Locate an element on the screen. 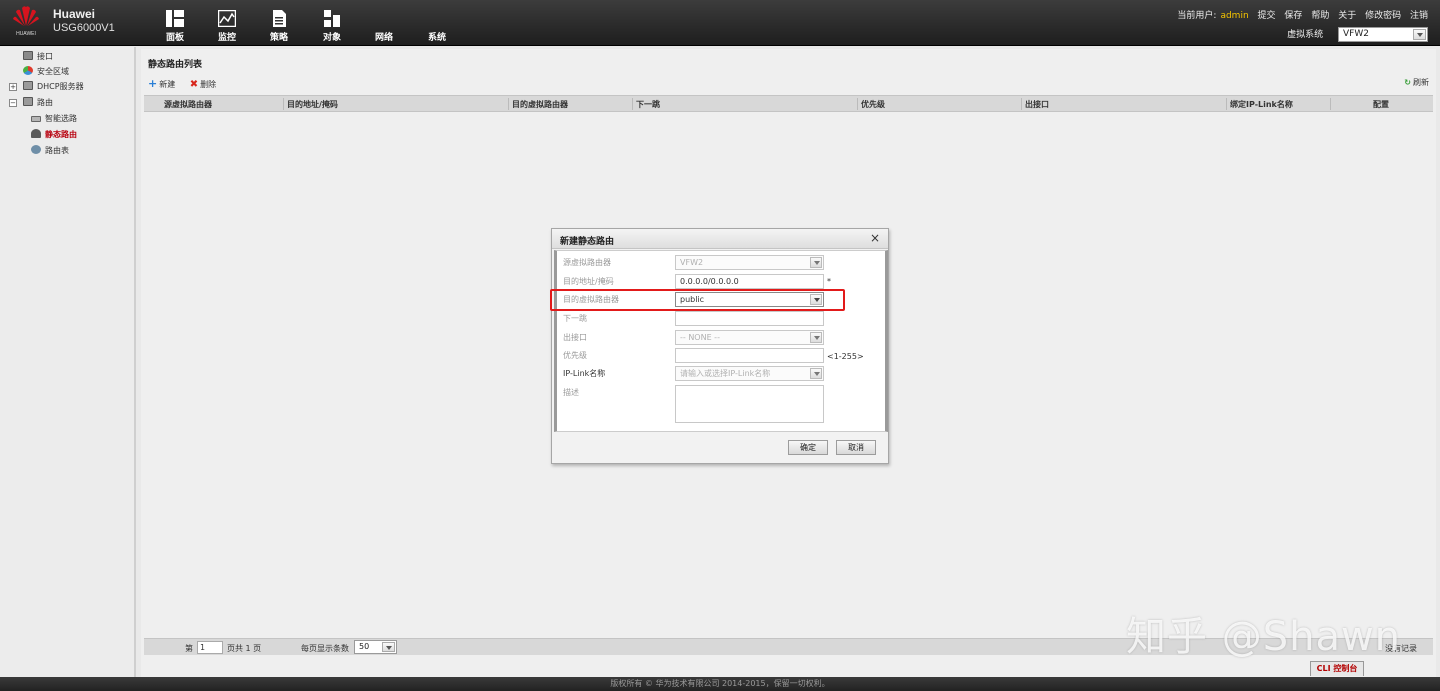 The width and height of the screenshot is (1440, 691). out-if-select: -- NONE -- is located at coordinates (749, 337).